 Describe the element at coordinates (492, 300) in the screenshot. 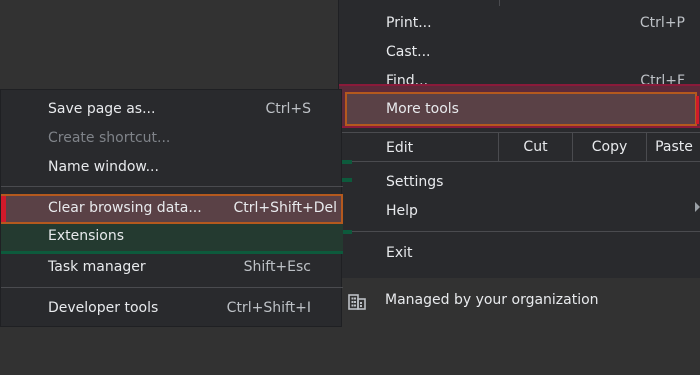

I see `managed-label: Managed by your organization` at that location.